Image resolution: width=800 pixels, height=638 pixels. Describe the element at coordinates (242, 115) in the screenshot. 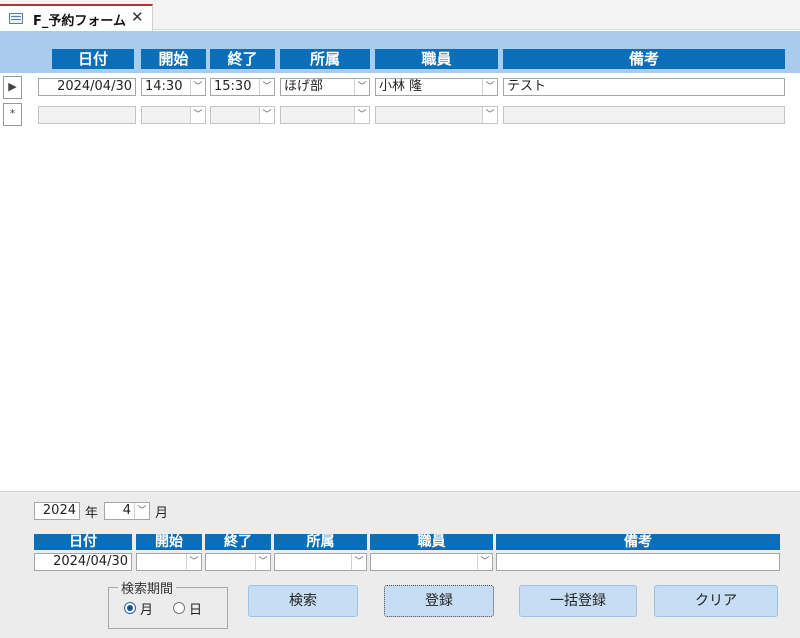

I see `end-combo: ﹀` at that location.